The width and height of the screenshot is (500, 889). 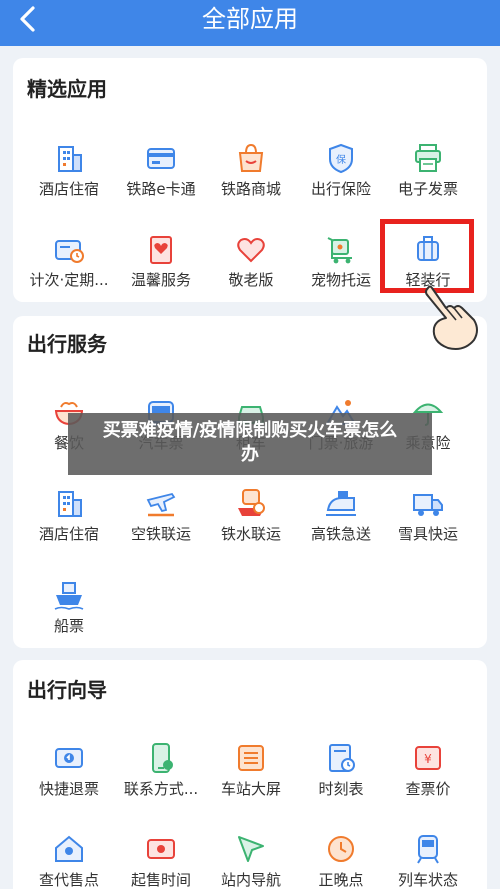 What do you see at coordinates (341, 758) in the screenshot?
I see `timetable-icon` at bounding box center [341, 758].